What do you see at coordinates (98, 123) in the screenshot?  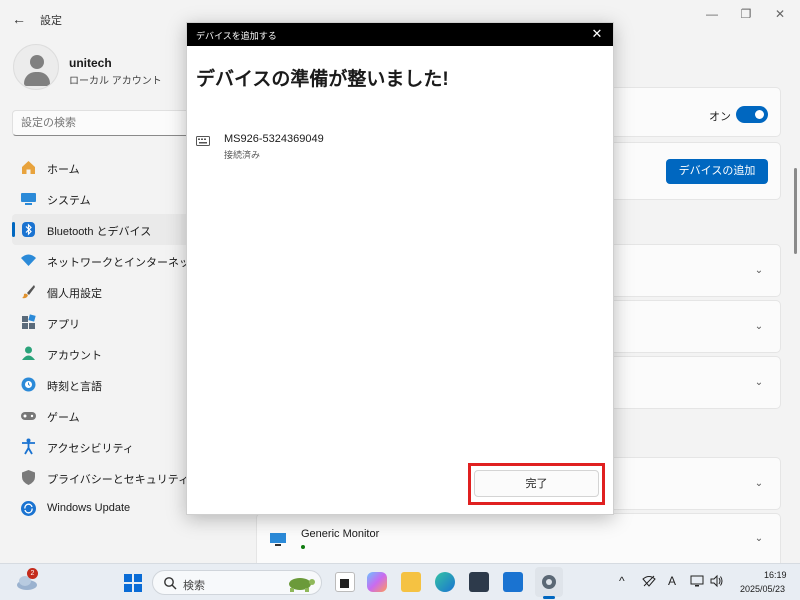 I see `search-input` at bounding box center [98, 123].